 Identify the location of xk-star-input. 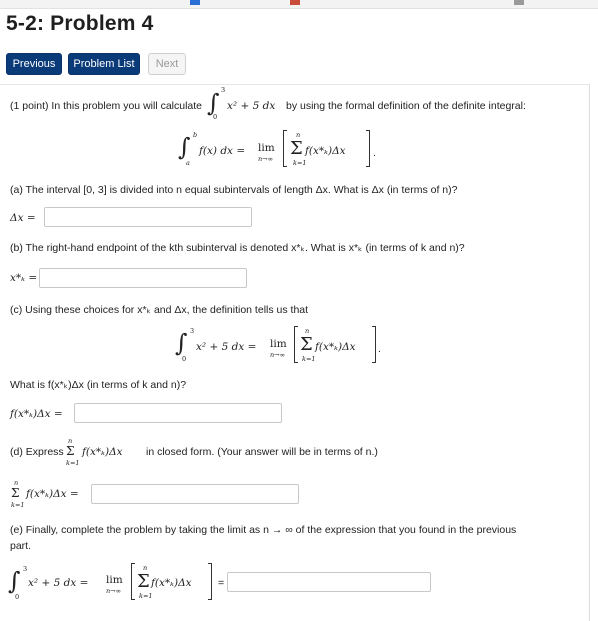
(143, 278).